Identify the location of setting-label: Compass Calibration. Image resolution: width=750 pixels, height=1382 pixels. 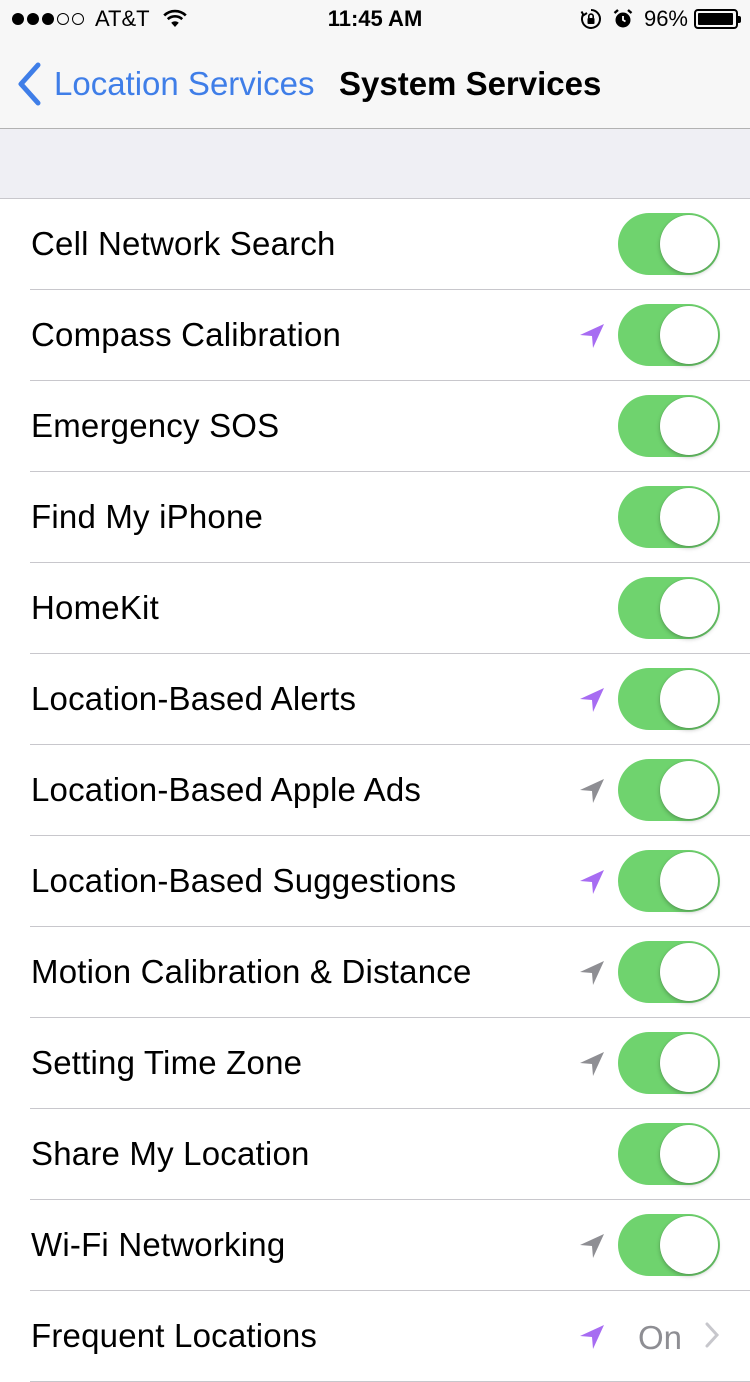
(186, 334).